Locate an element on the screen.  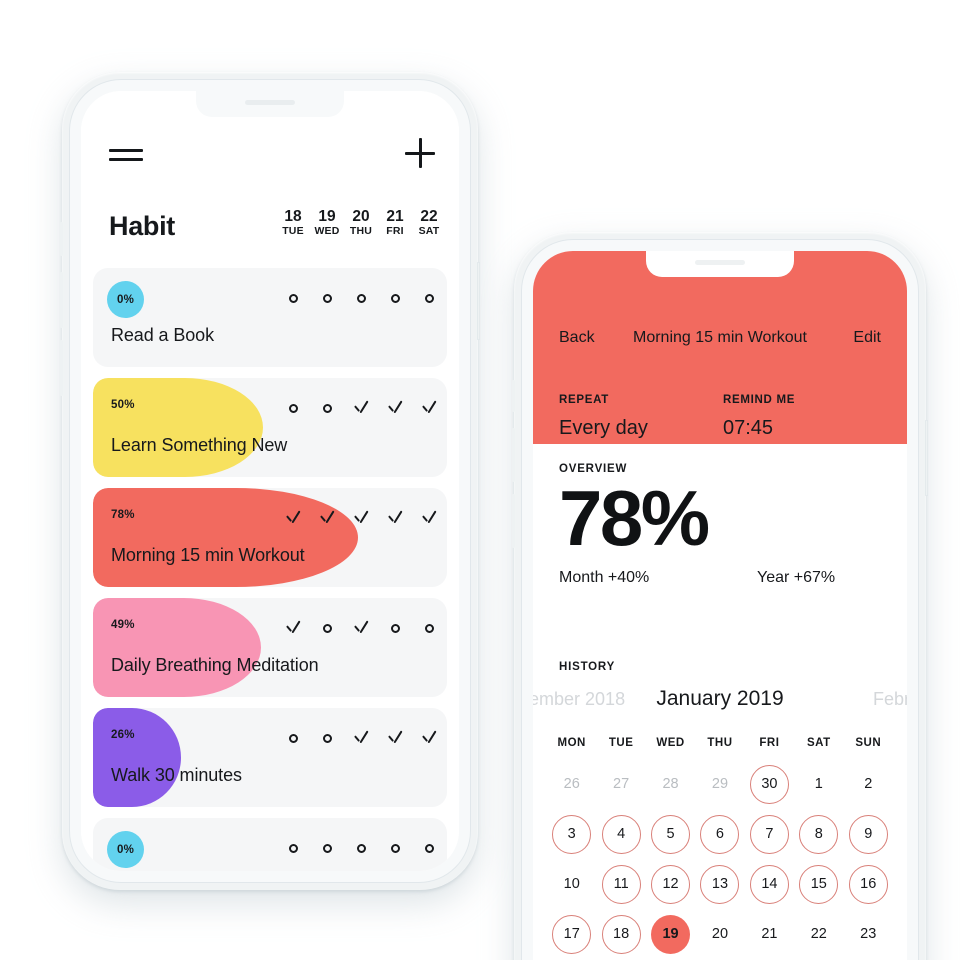
calendar-day-ring: 15 is located at coordinates (819, 884).